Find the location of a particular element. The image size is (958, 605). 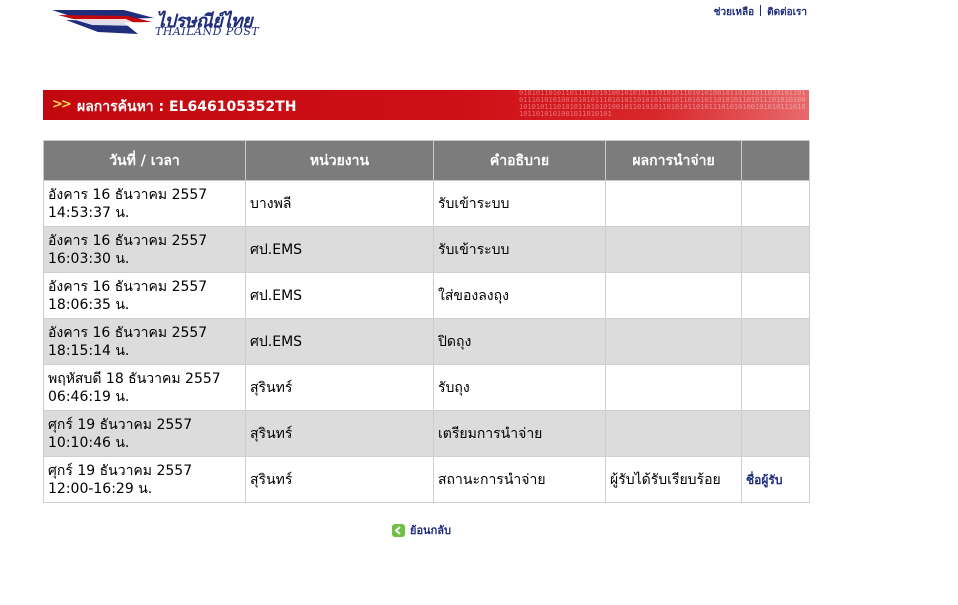

link-separator is located at coordinates (761, 10).